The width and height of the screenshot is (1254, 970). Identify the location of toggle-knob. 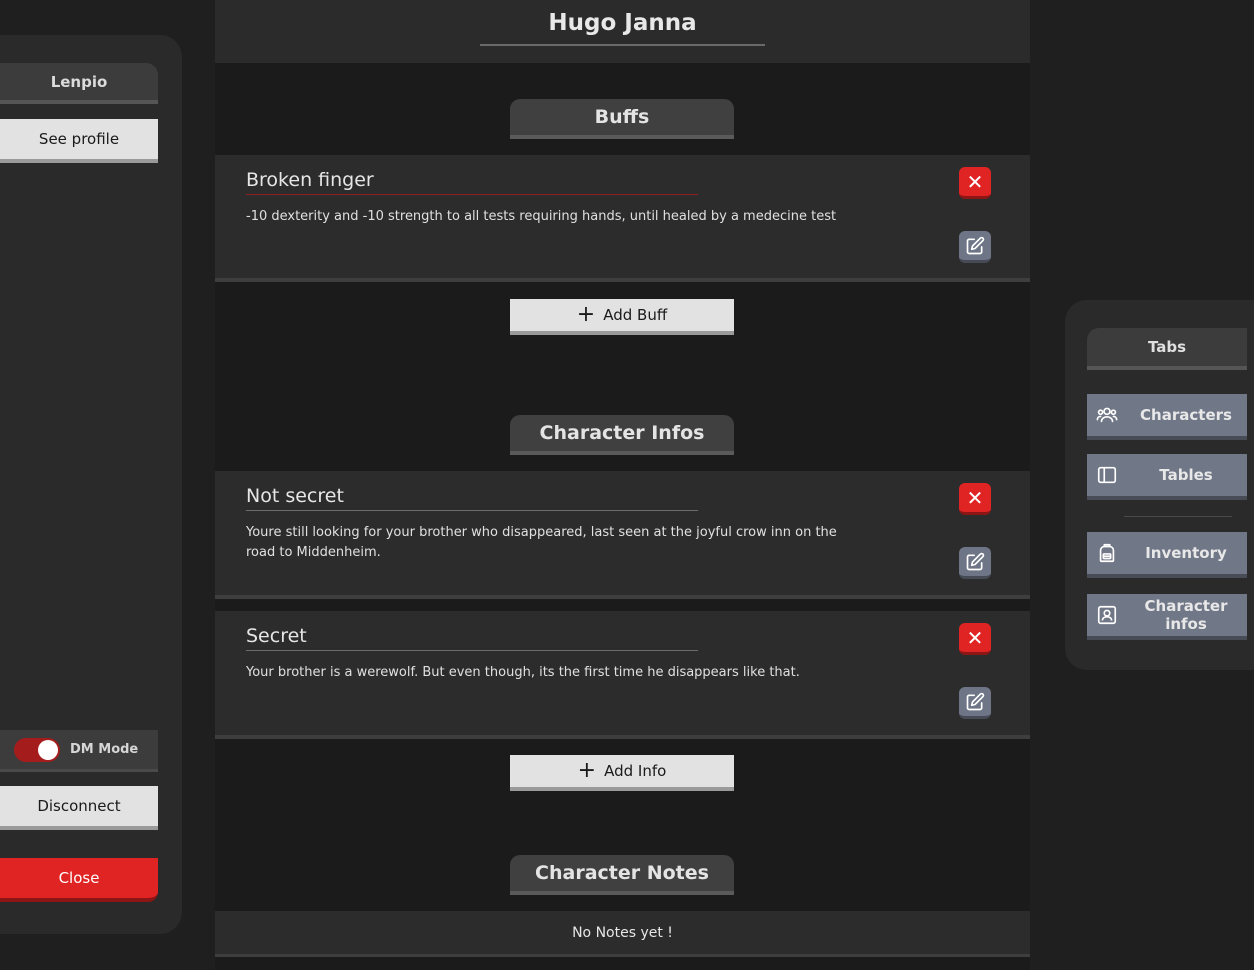
(48, 749).